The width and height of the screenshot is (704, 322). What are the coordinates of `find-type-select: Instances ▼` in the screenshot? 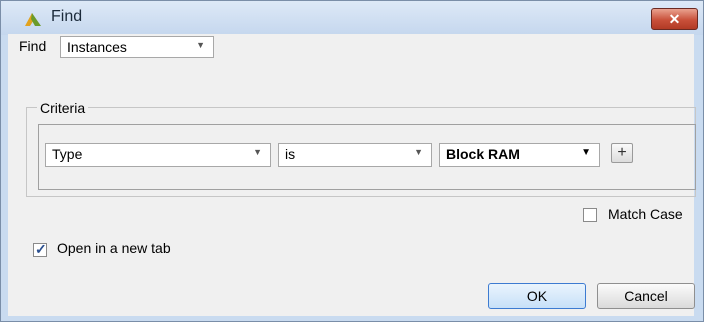 It's located at (137, 47).